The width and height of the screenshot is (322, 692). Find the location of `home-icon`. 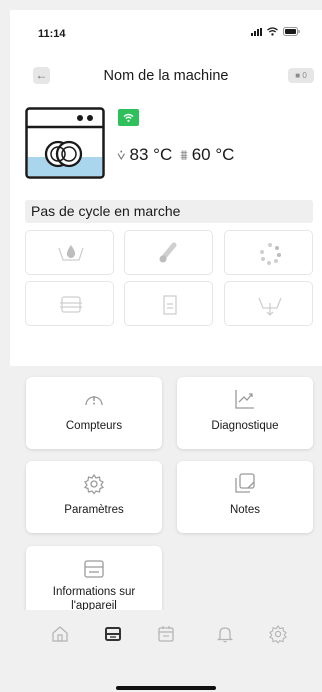

home-icon is located at coordinates (60, 634).